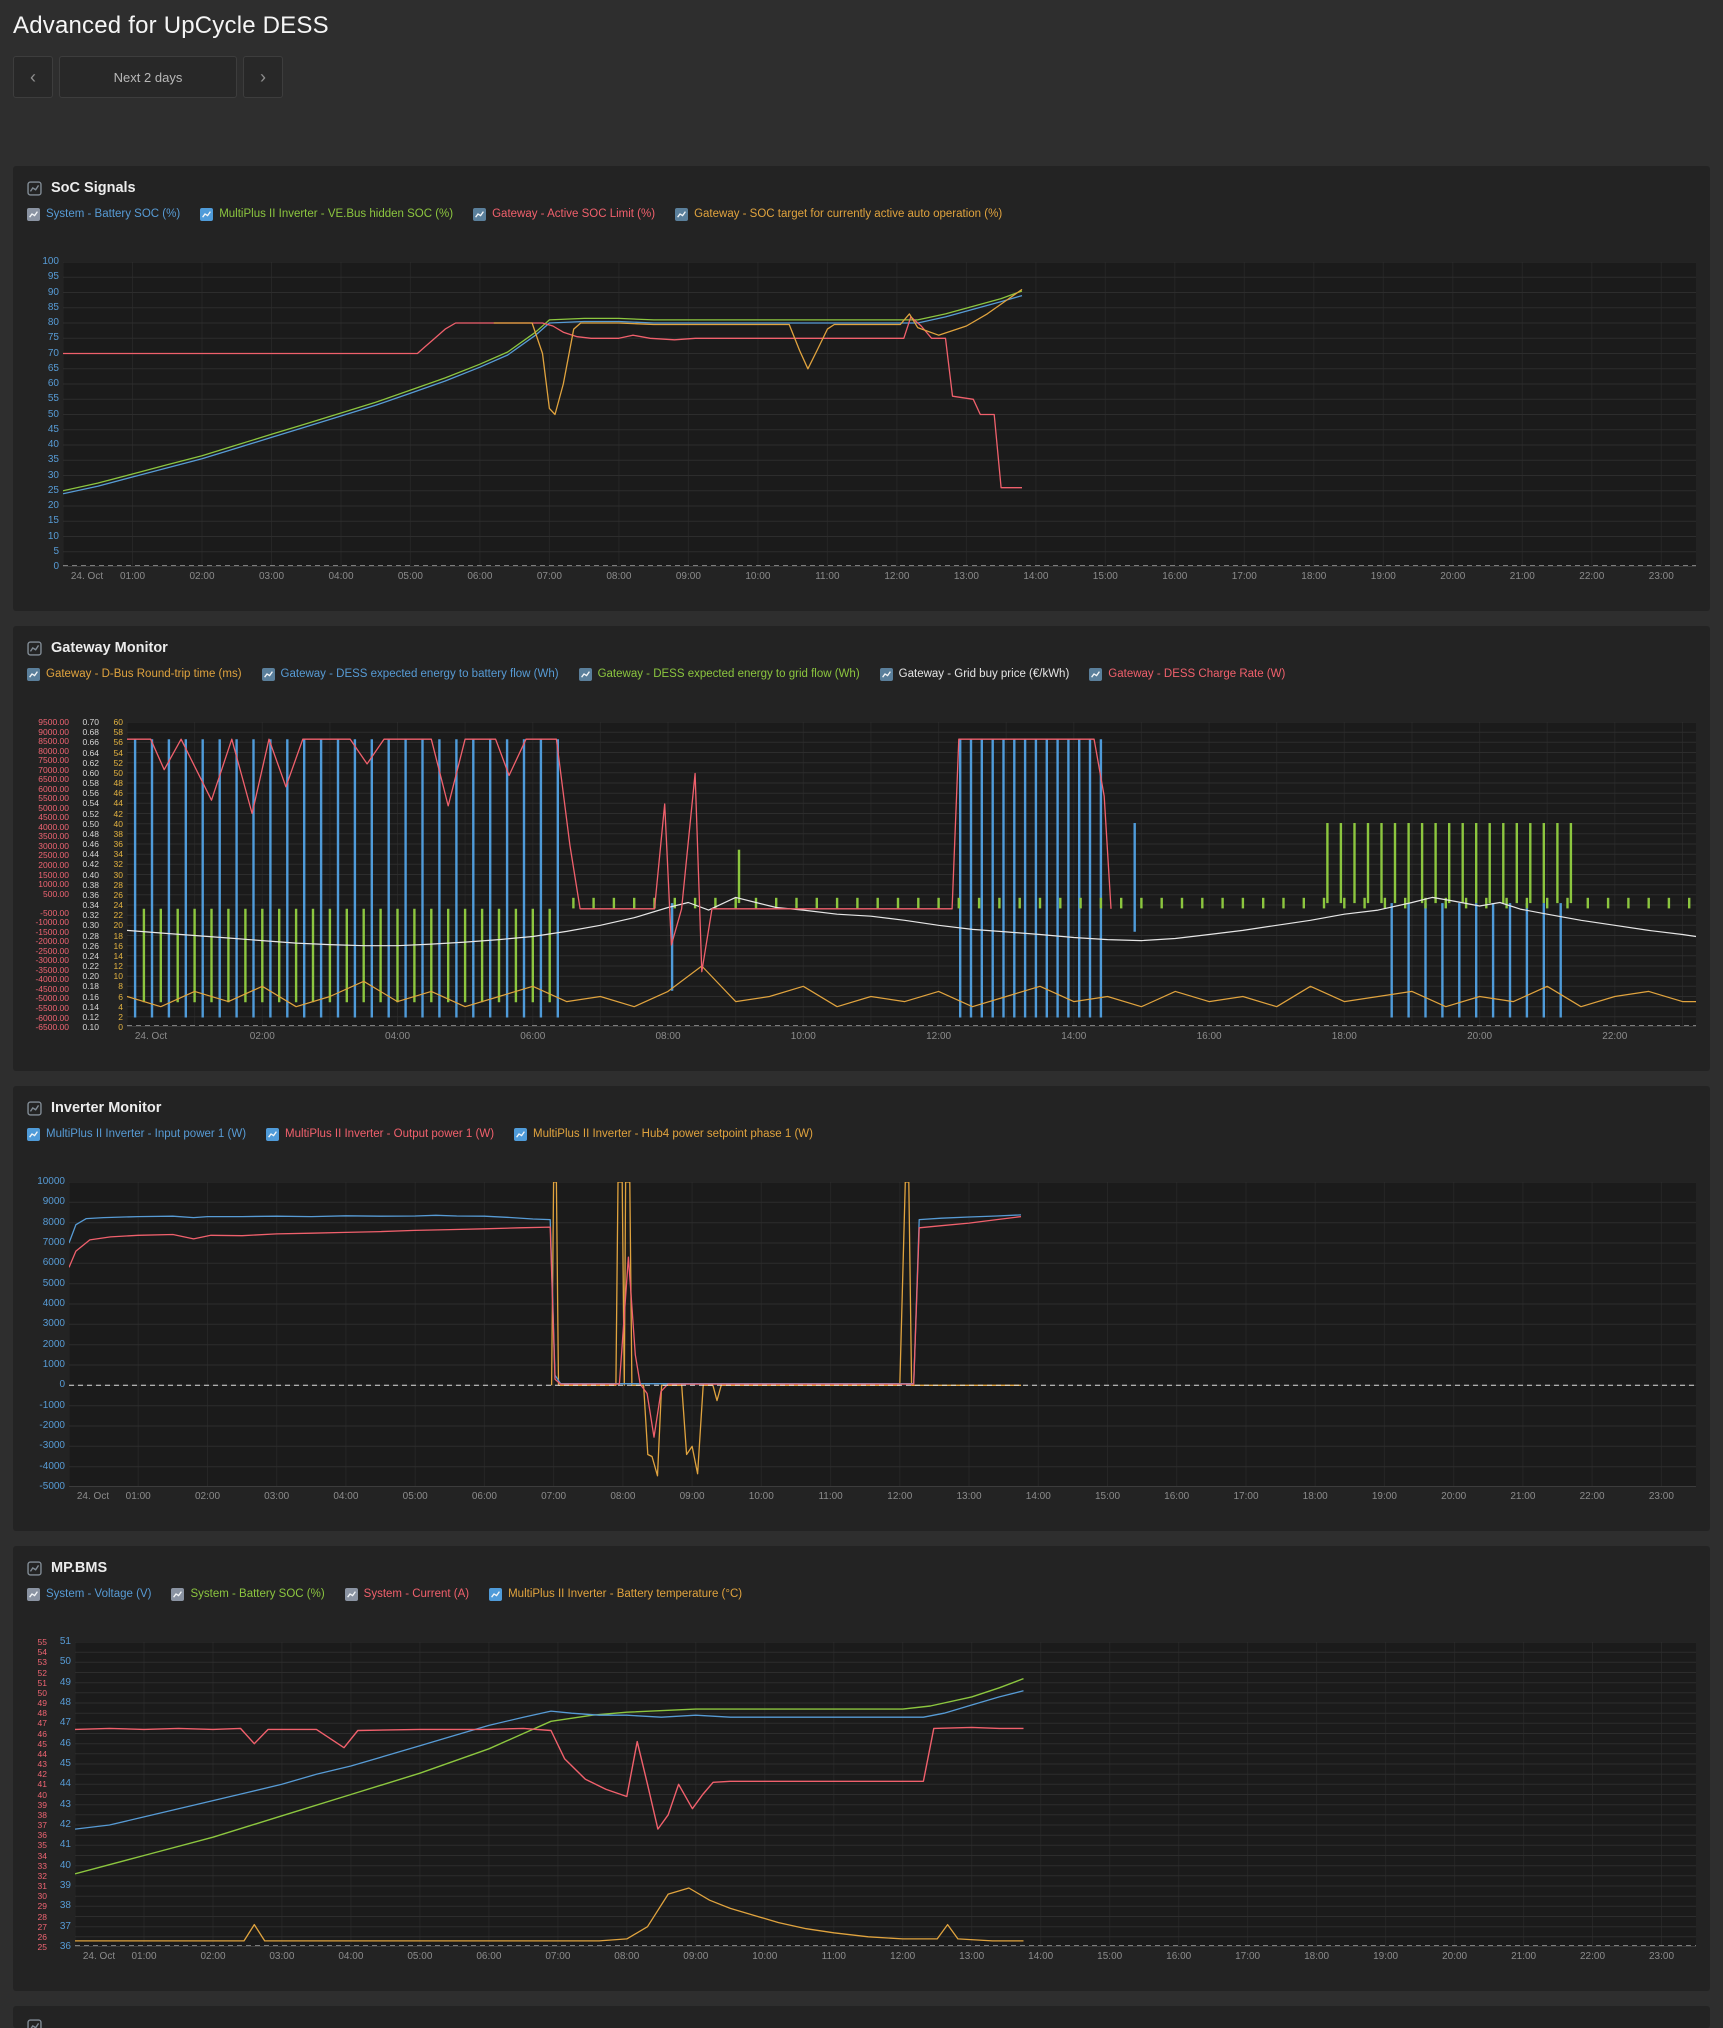 The width and height of the screenshot is (1723, 2028). I want to click on next-range-button: Next 2 days, so click(148, 77).